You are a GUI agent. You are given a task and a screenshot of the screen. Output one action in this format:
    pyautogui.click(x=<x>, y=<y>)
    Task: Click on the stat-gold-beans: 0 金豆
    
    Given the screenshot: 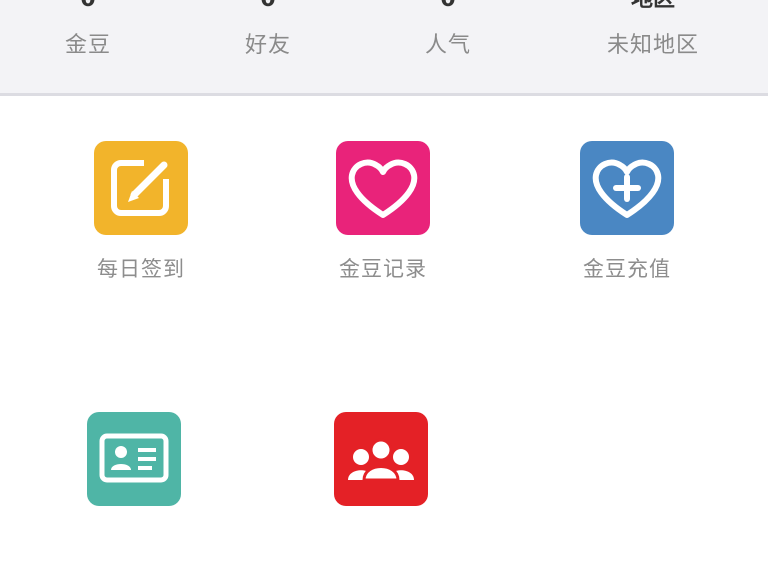 What is the action you would take?
    pyautogui.click(x=88, y=46)
    